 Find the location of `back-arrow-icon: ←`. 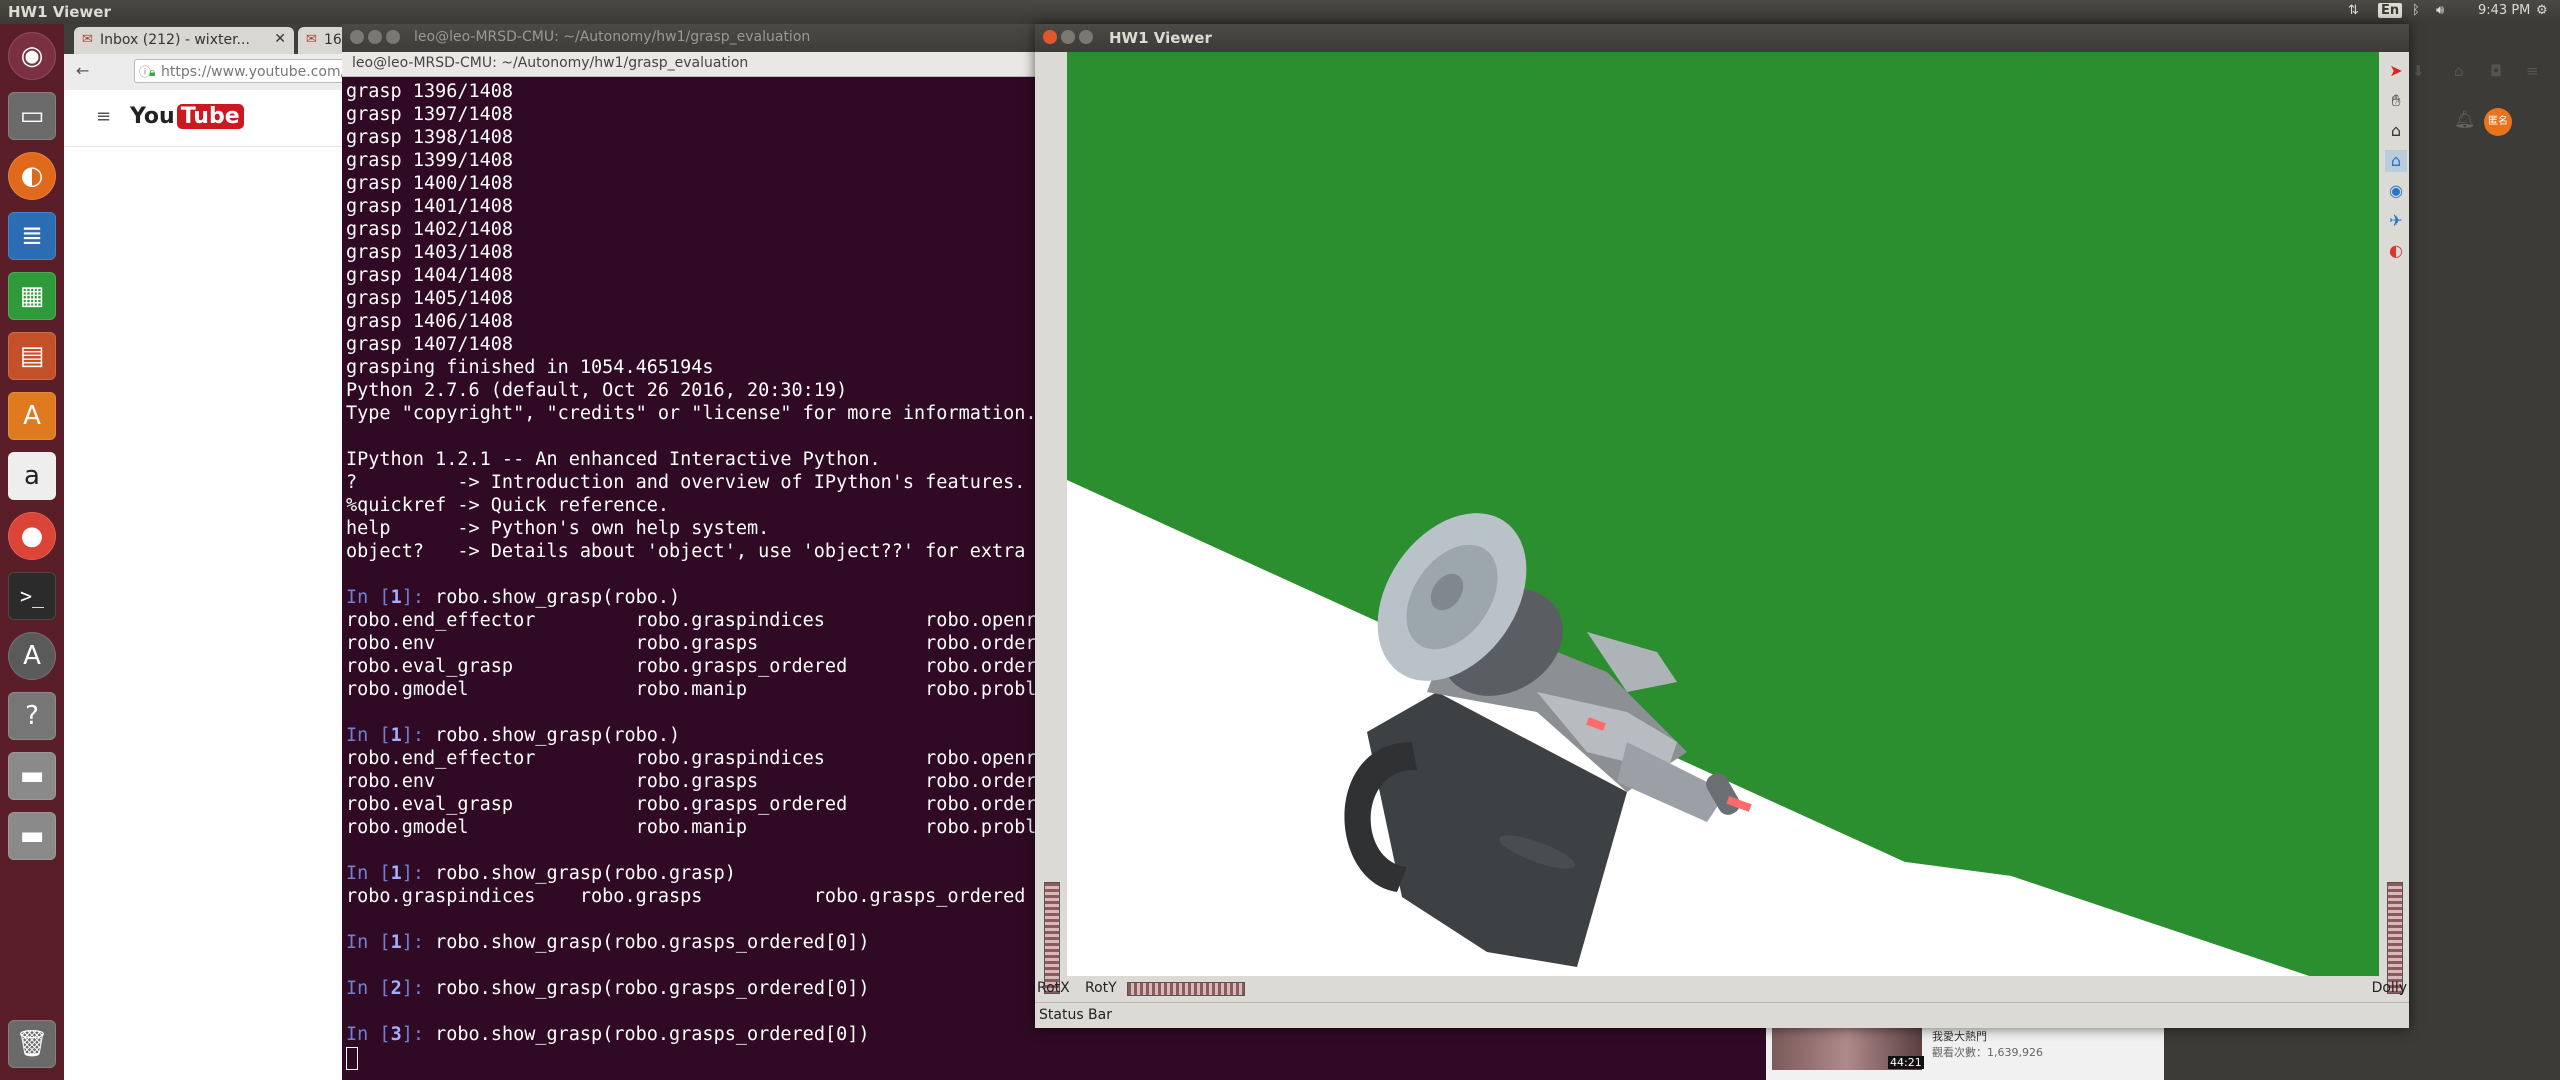

back-arrow-icon: ← is located at coordinates (82, 70).